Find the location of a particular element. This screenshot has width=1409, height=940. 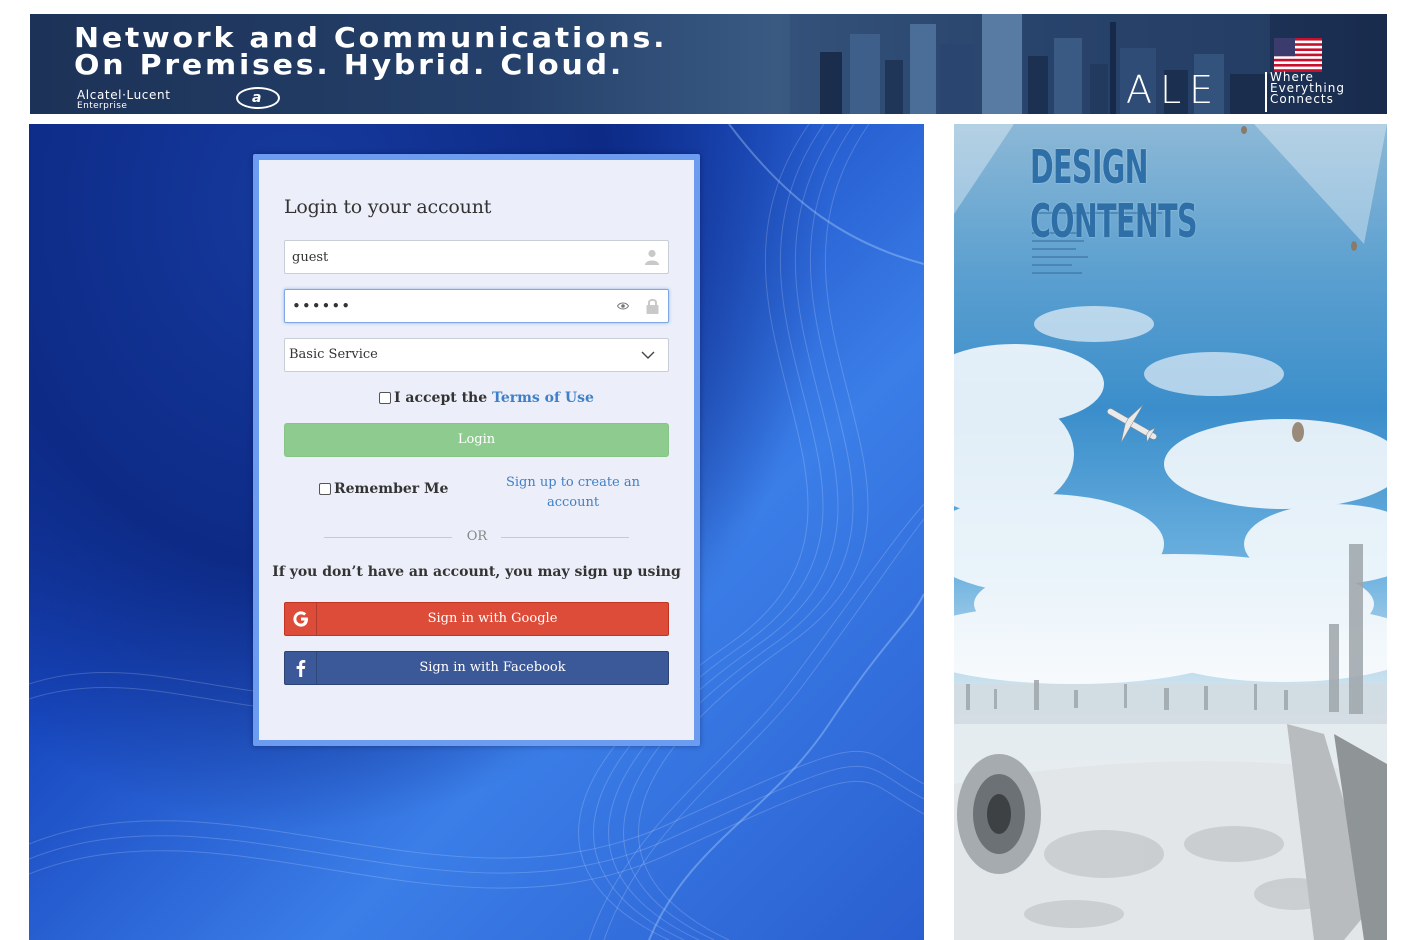

ale-logo: ALE is located at coordinates (1174, 90).